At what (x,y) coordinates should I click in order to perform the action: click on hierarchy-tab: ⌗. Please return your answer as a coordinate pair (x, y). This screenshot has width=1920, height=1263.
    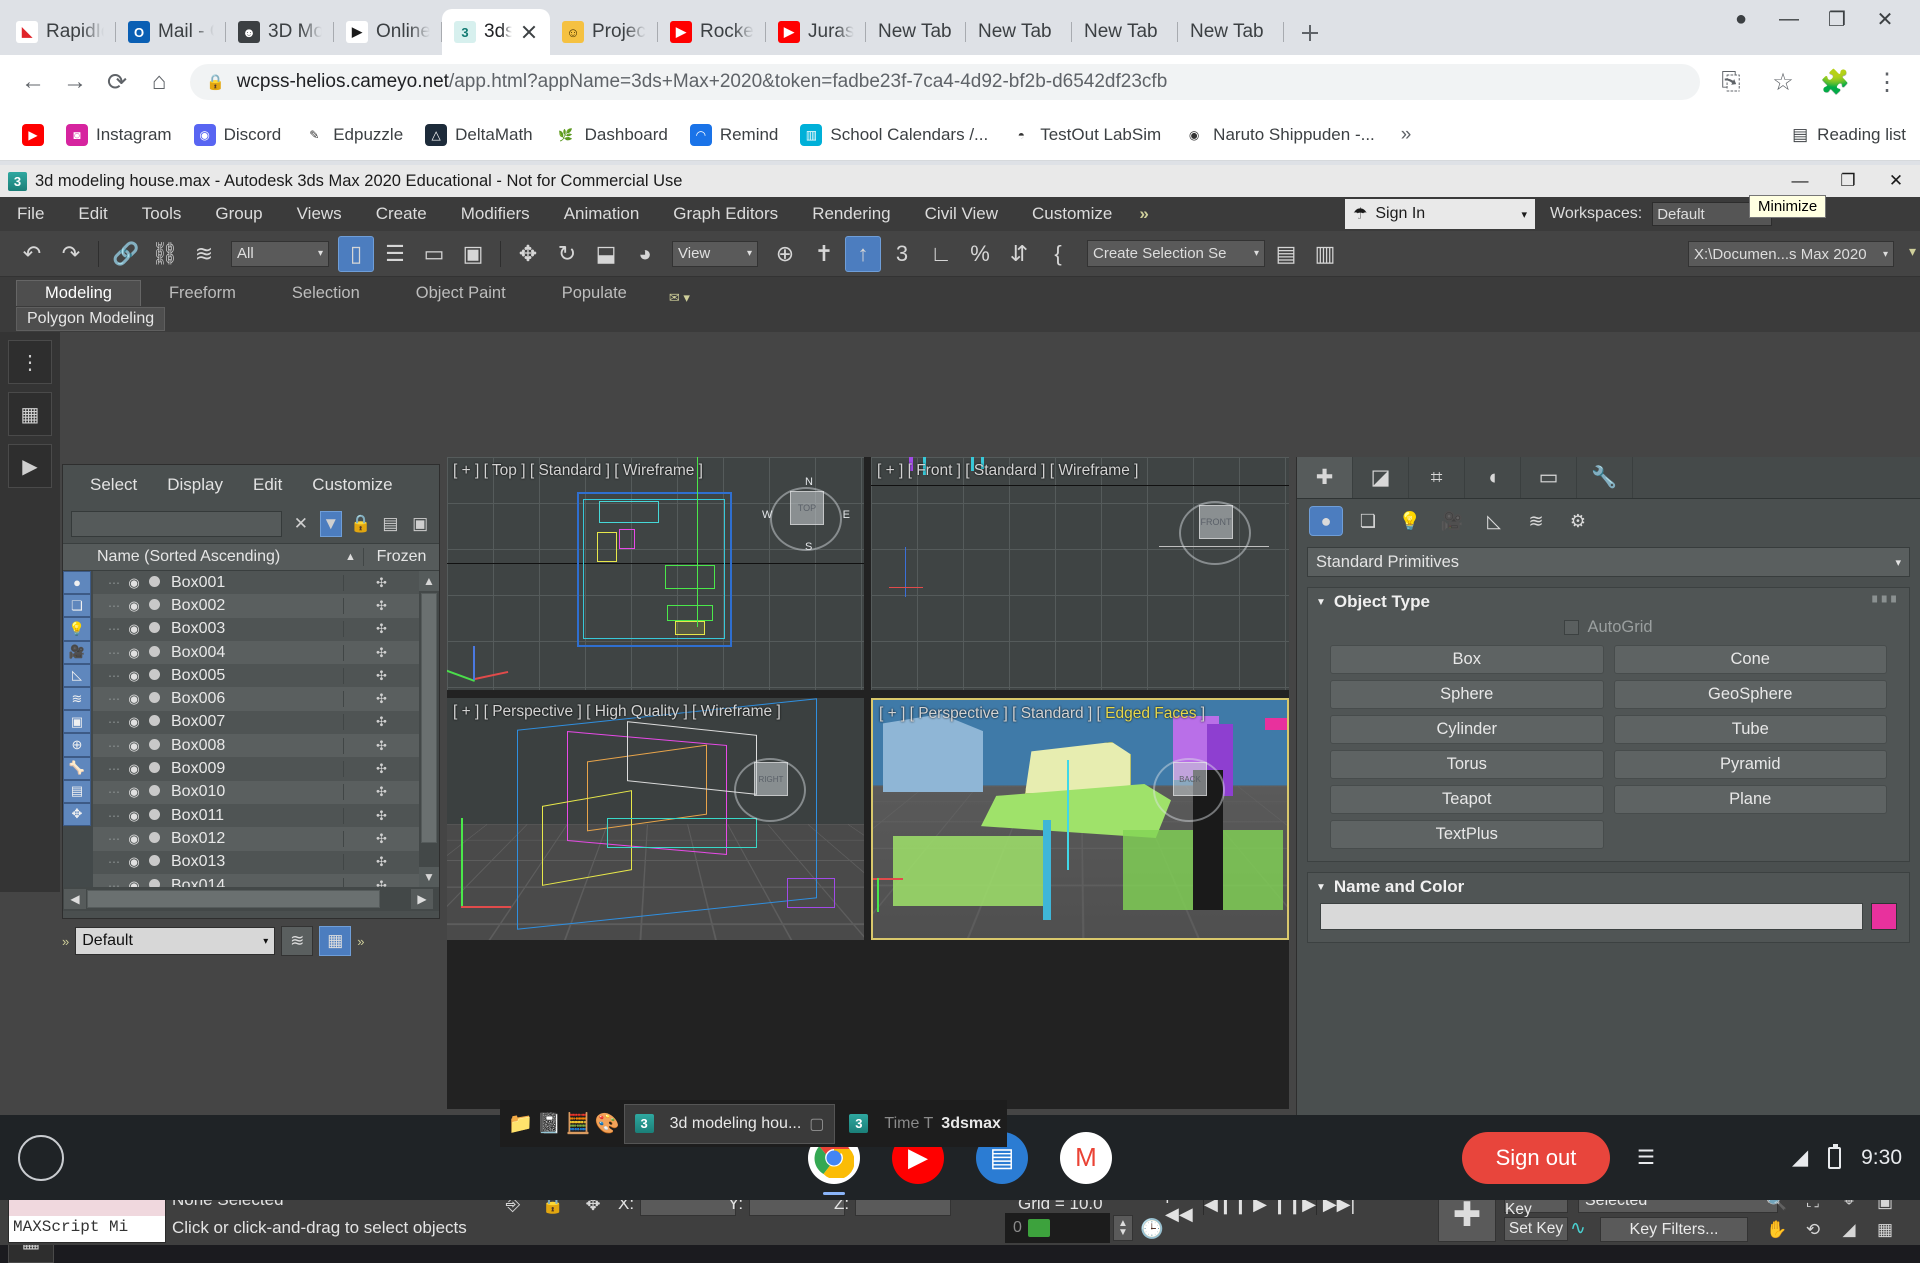
    Looking at the image, I should click on (1437, 477).